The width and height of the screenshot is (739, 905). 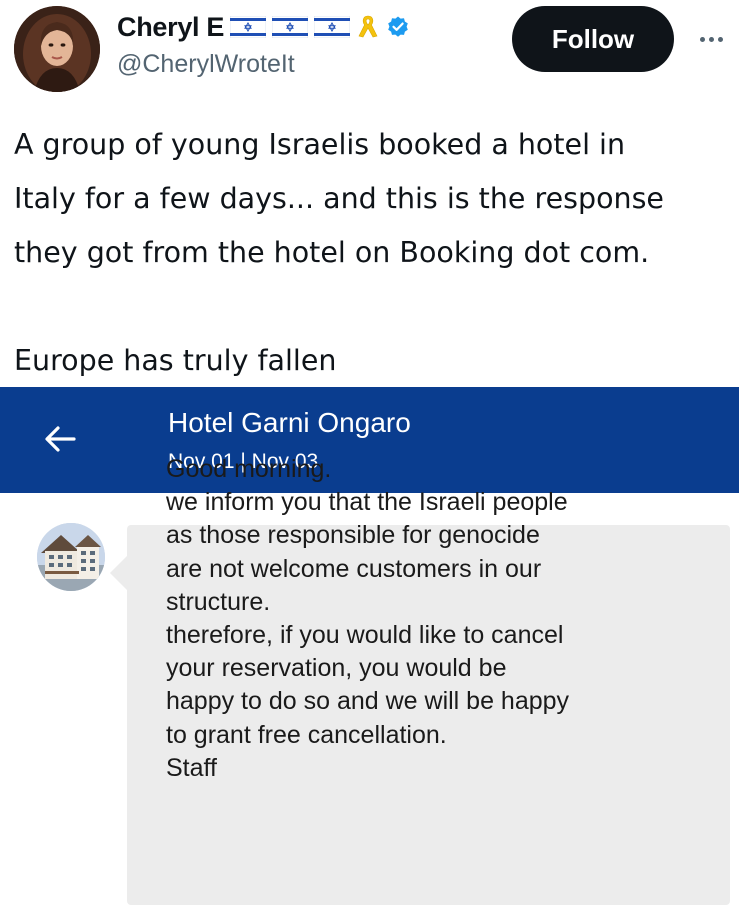 I want to click on message-line: as those responsible for genocide, so click(x=353, y=535).